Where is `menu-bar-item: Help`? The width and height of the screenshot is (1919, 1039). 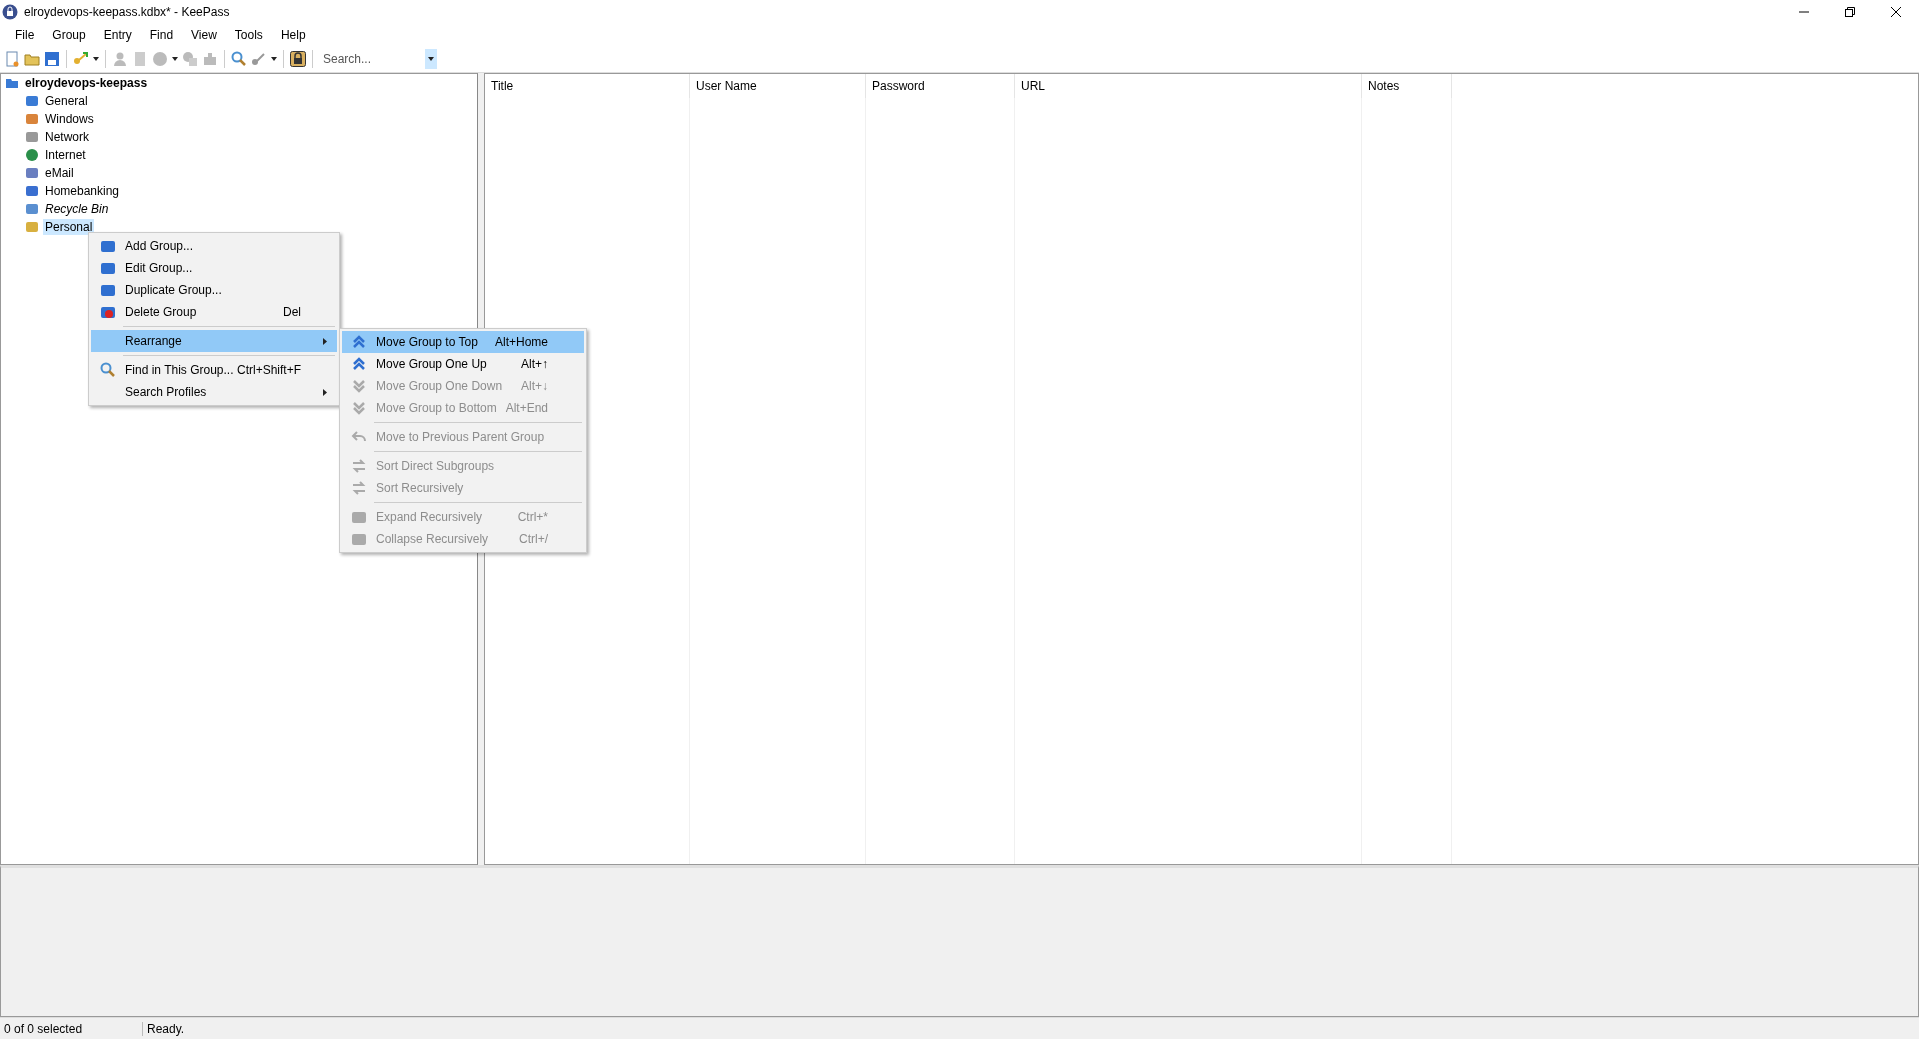
menu-bar-item: Help is located at coordinates (293, 35).